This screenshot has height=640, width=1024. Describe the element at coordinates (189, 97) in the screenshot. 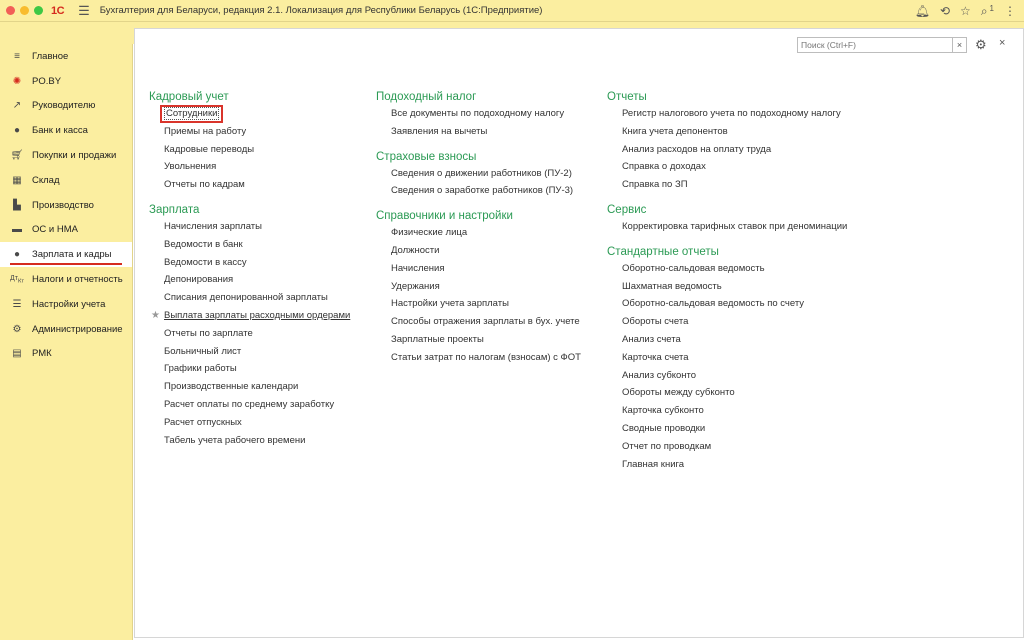

I see `section-title-kadr: Кадровый учет` at that location.